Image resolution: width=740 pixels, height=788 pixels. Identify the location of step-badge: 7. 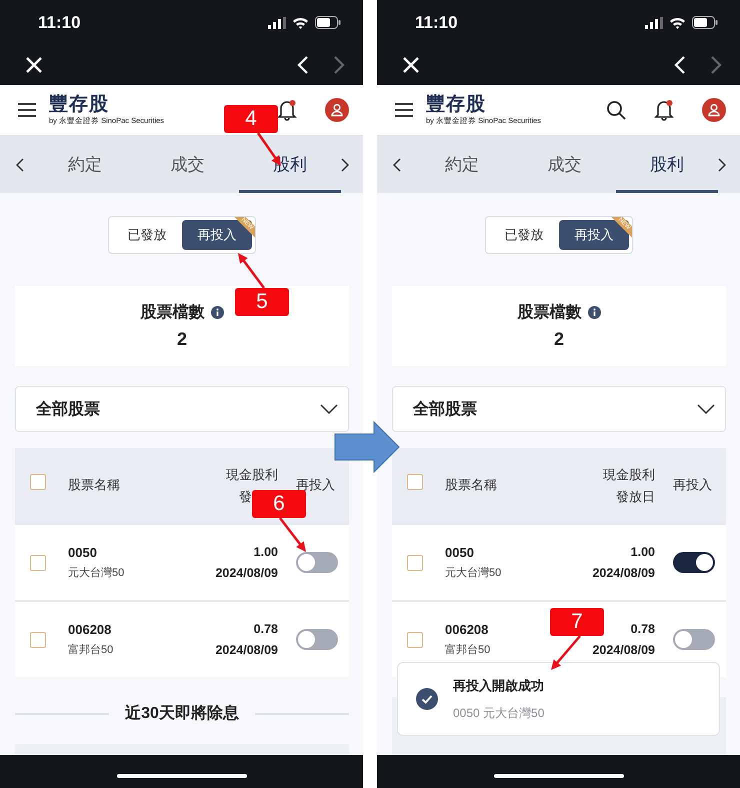
(577, 622).